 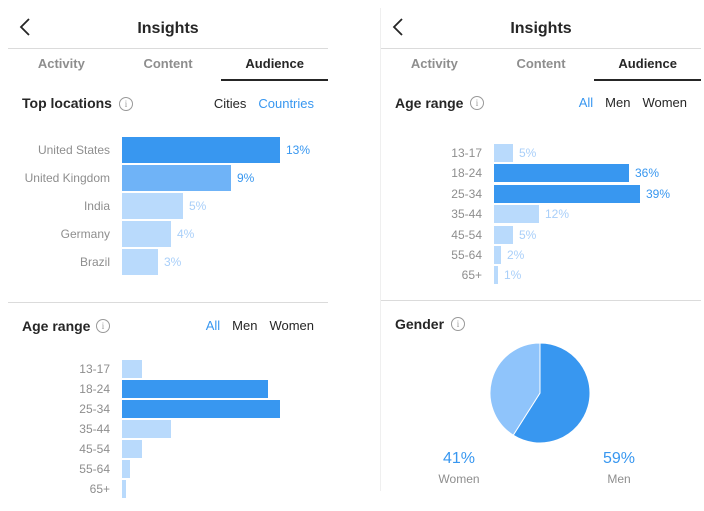 What do you see at coordinates (73, 150) in the screenshot?
I see `bar-label: United States` at bounding box center [73, 150].